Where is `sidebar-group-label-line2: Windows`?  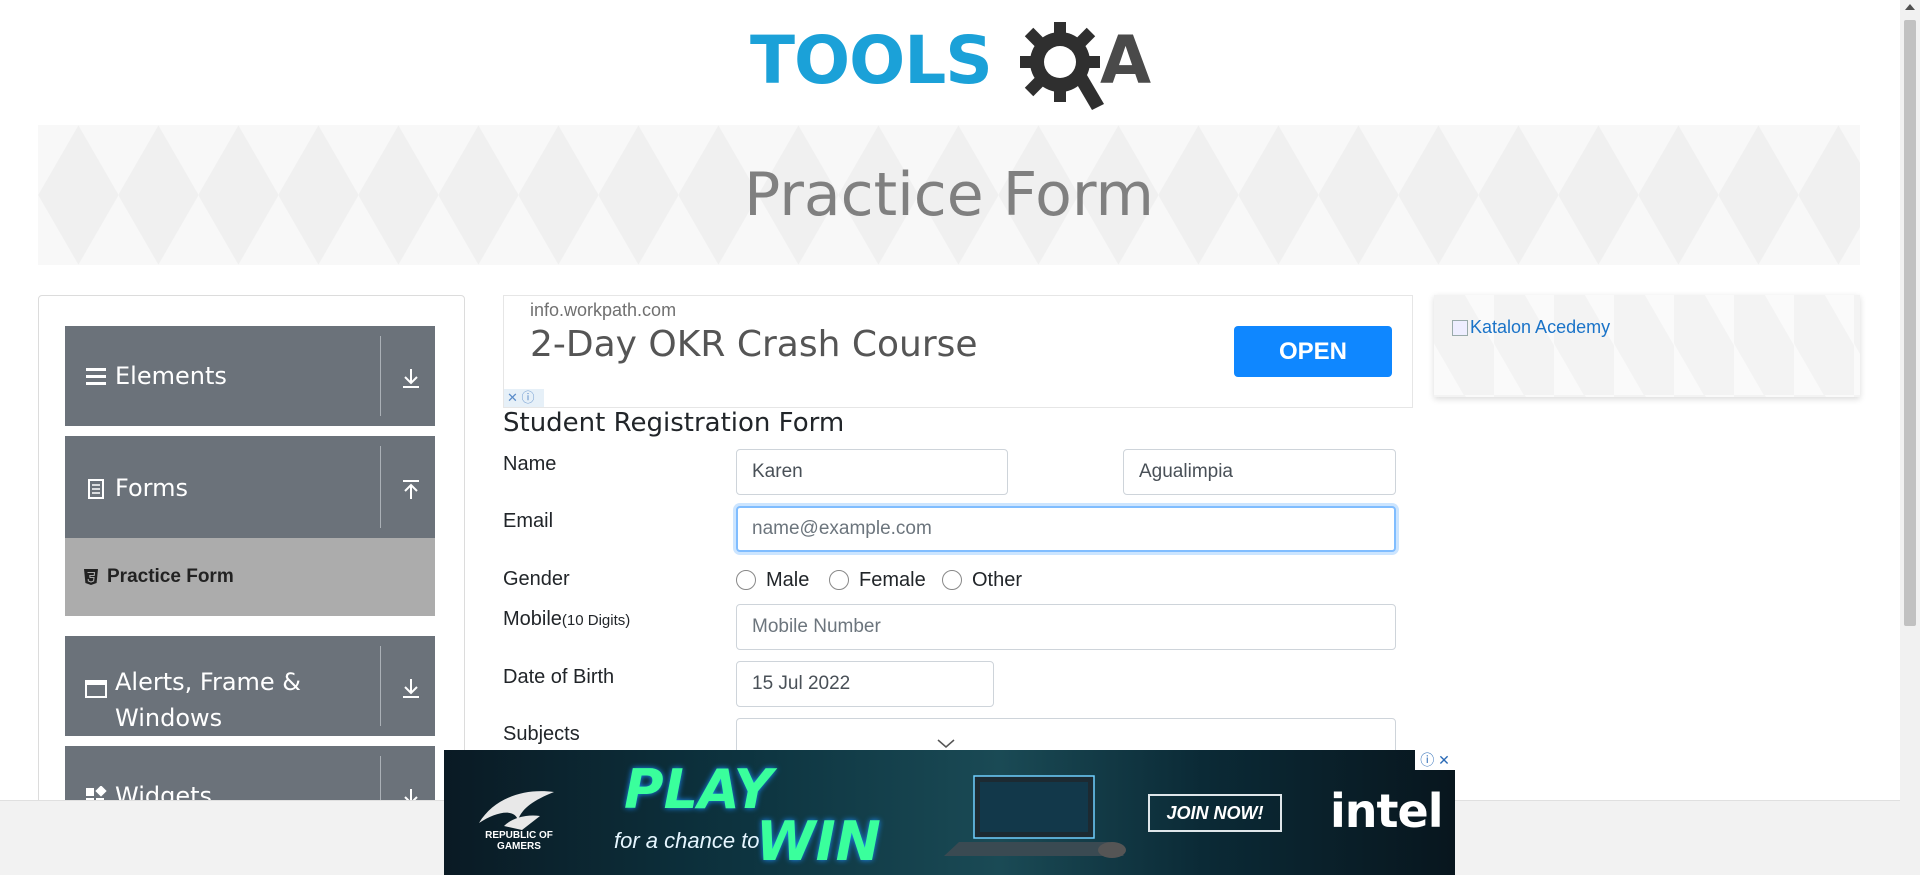
sidebar-group-label-line2: Windows is located at coordinates (169, 718).